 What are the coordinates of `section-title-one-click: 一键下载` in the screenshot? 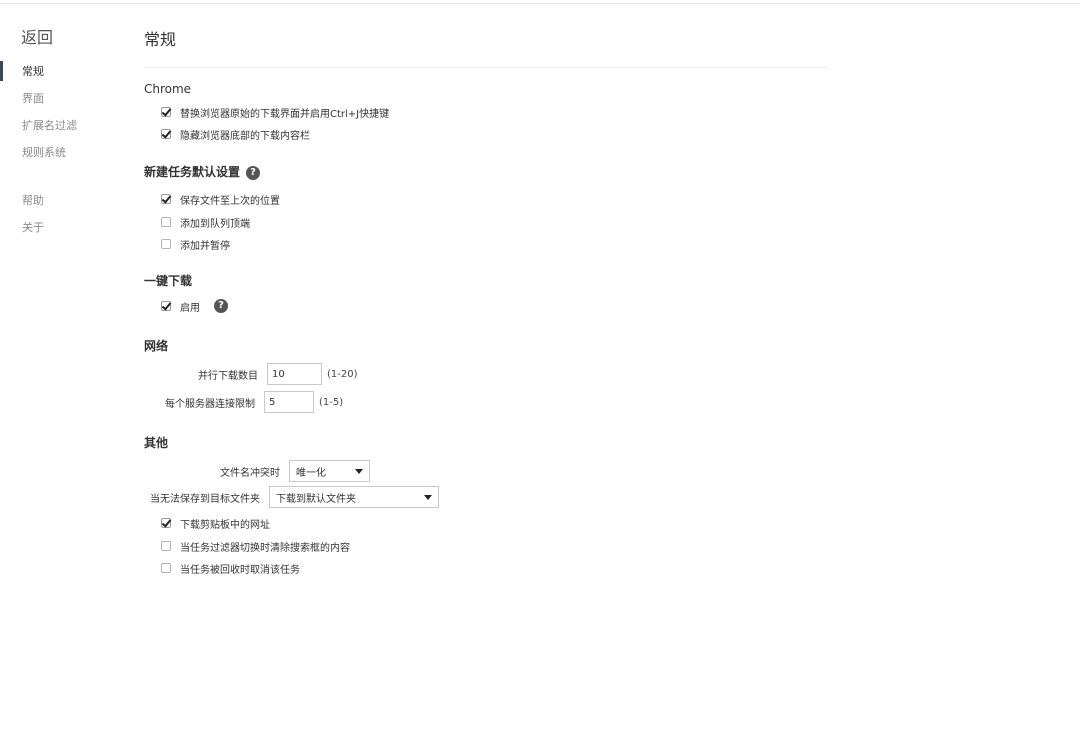 It's located at (168, 281).